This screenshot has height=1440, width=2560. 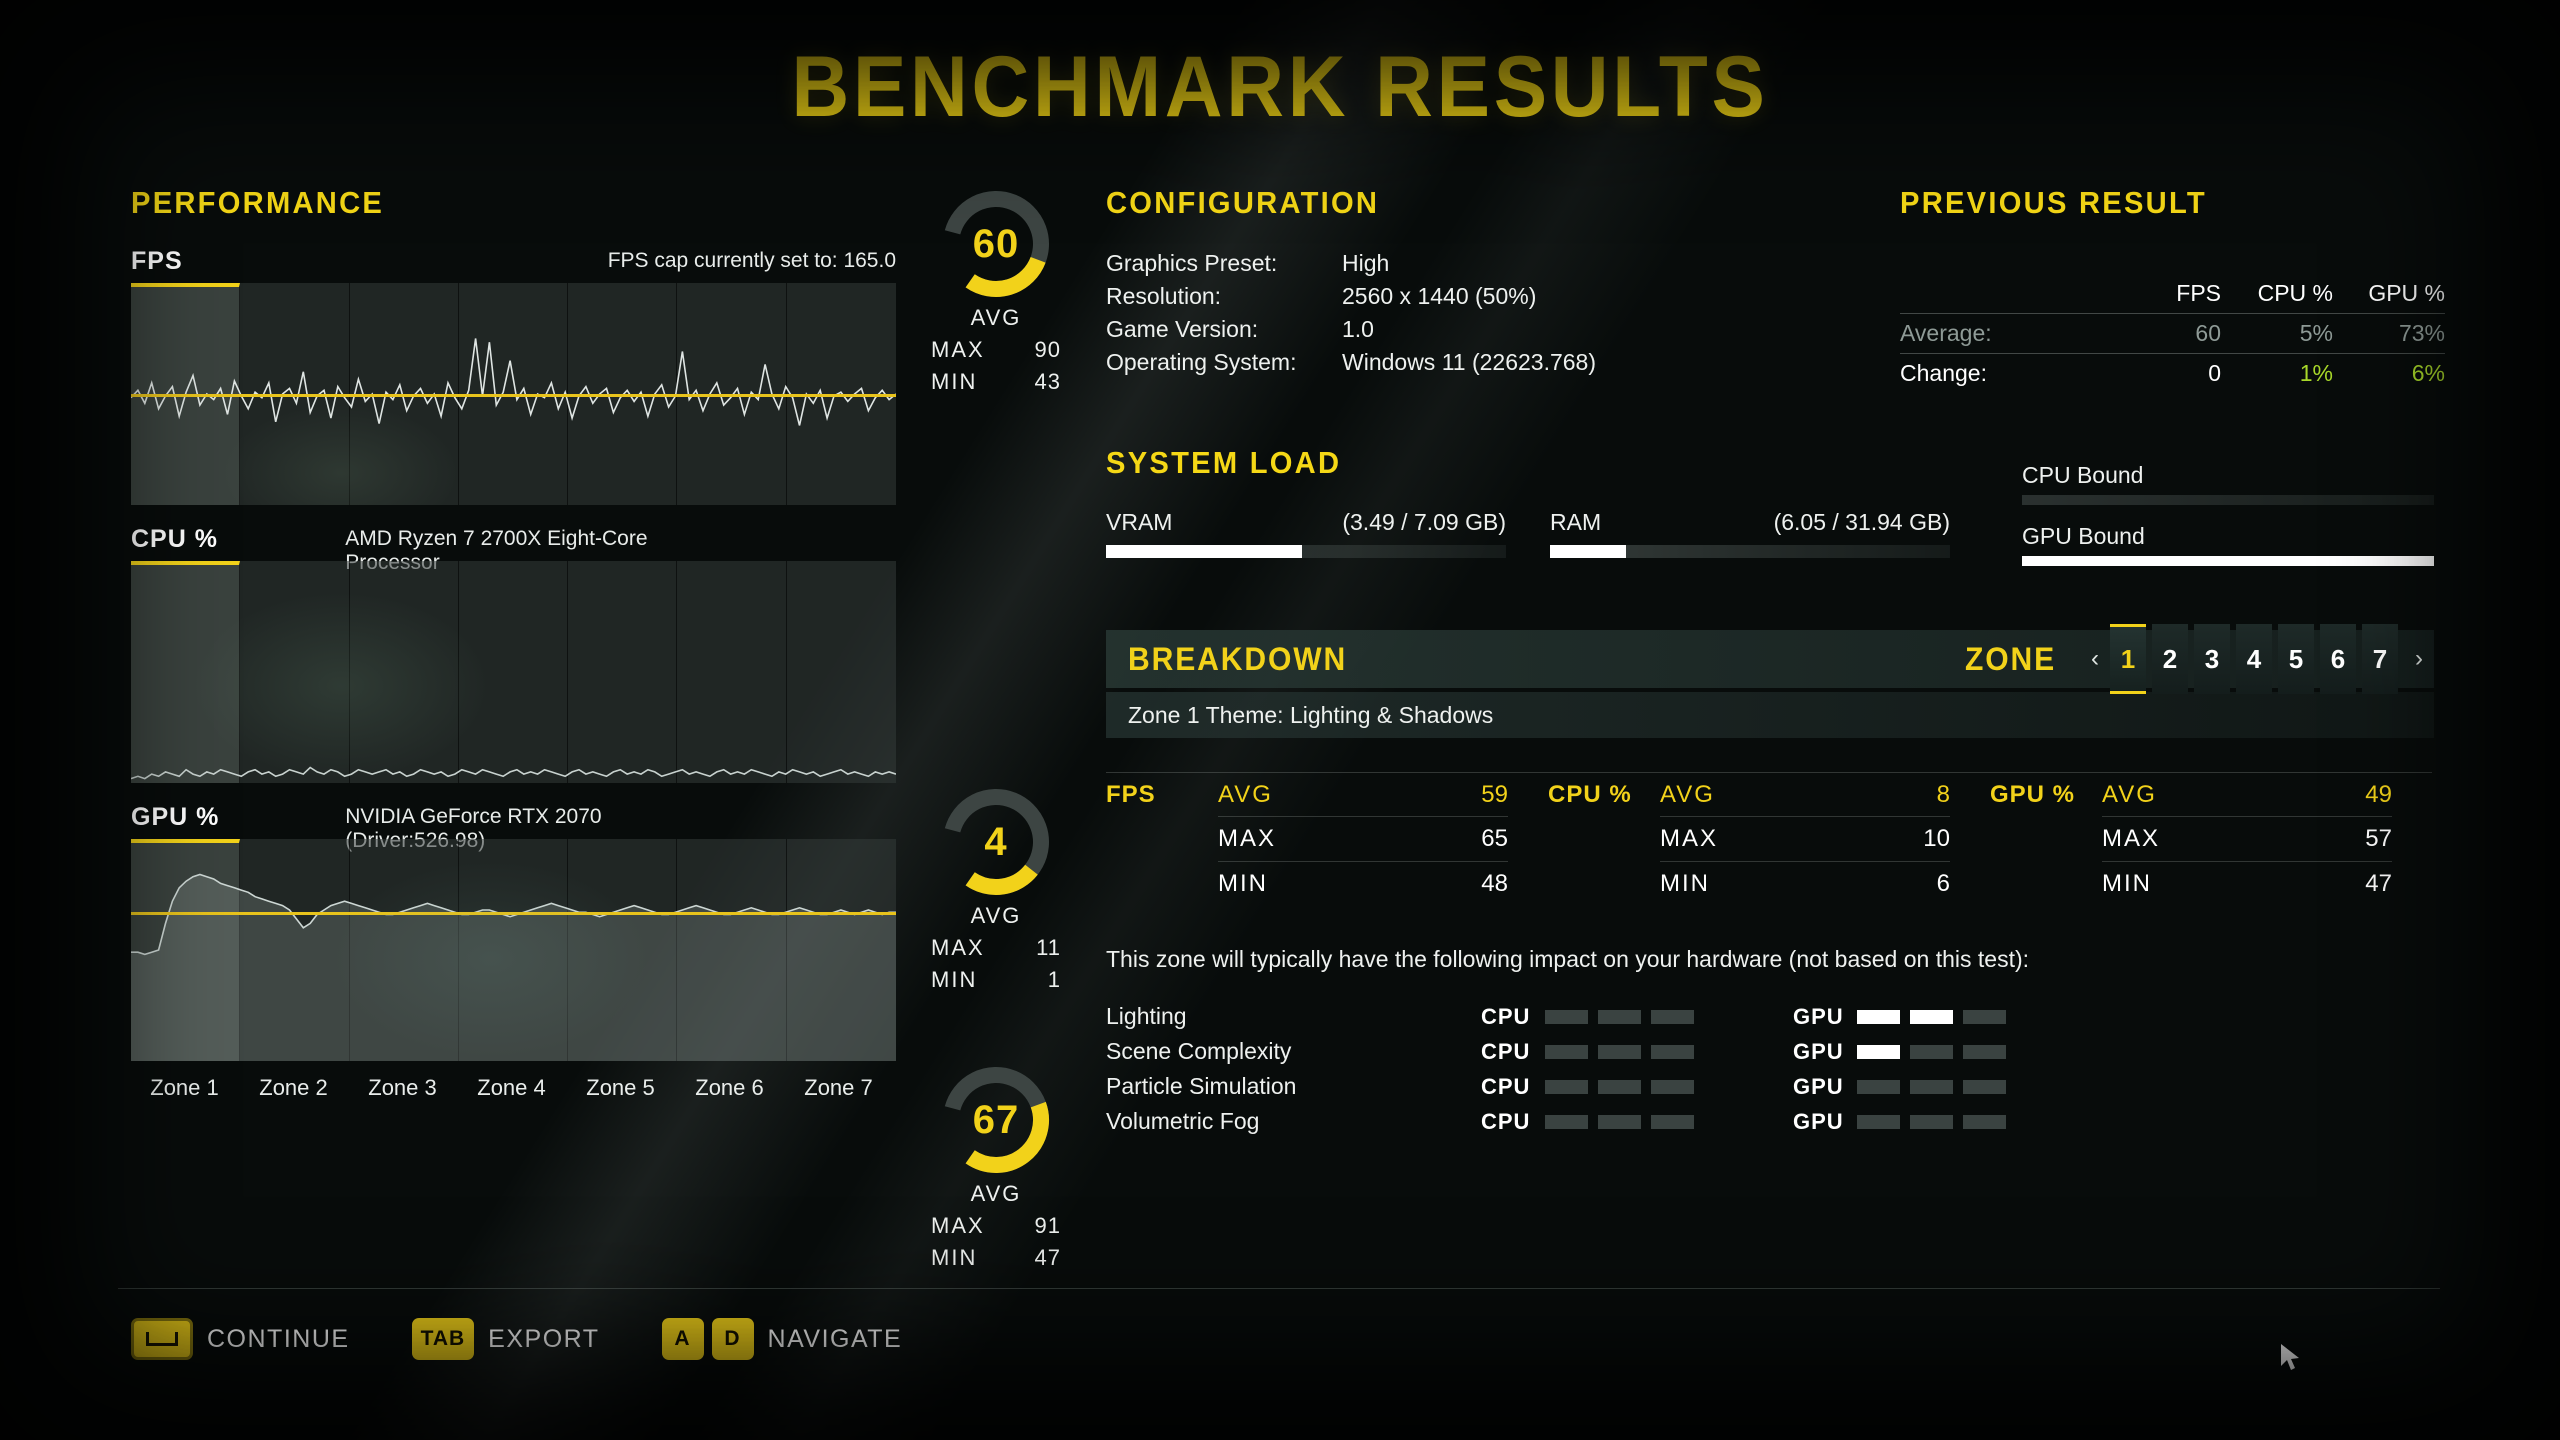 I want to click on footer-navigate-label: NAVIGATE, so click(x=835, y=1338).